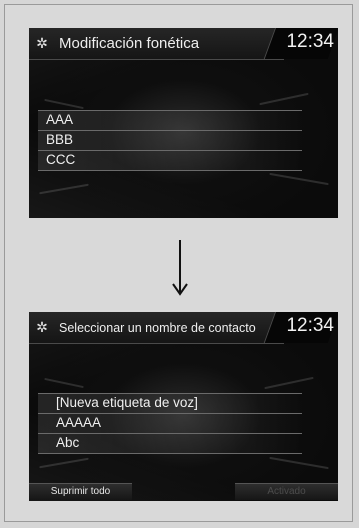 This screenshot has width=359, height=528. Describe the element at coordinates (61, 159) in the screenshot. I see `list-item-label: CCC` at that location.